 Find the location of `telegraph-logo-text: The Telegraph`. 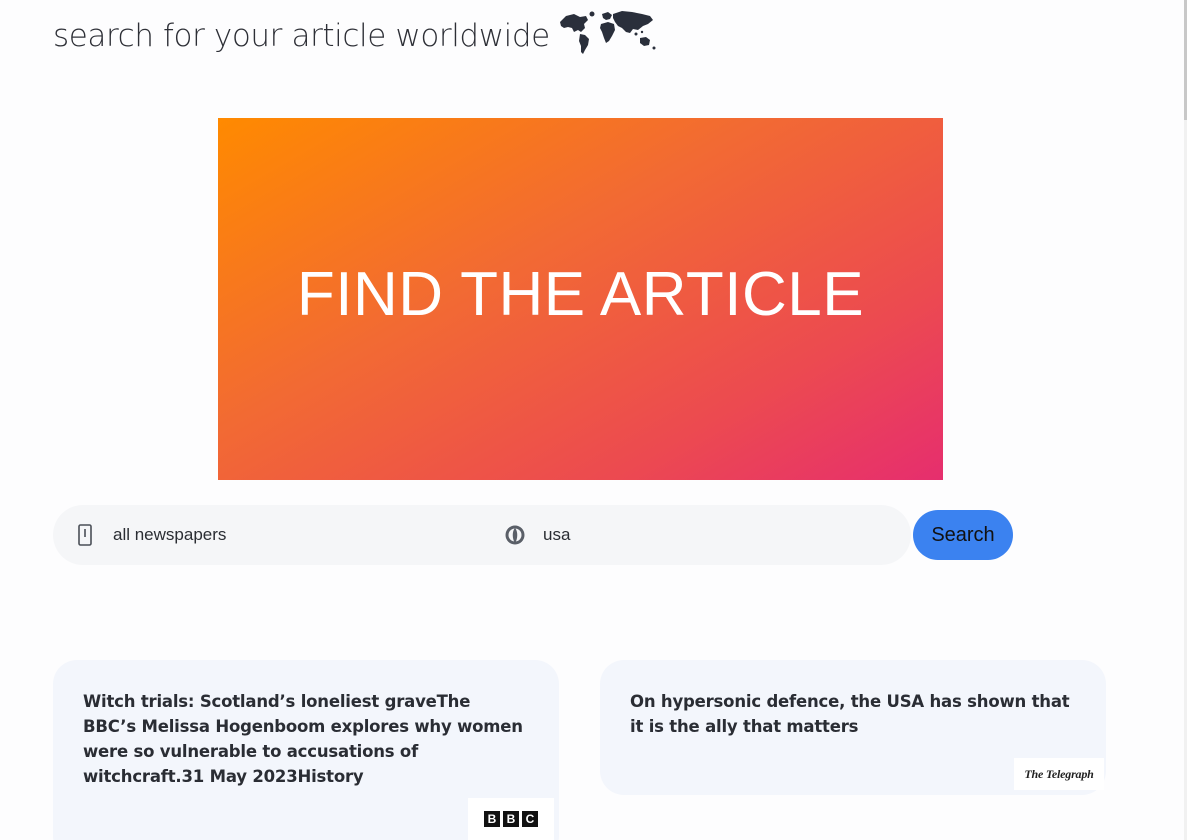

telegraph-logo-text: The Telegraph is located at coordinates (1059, 773).